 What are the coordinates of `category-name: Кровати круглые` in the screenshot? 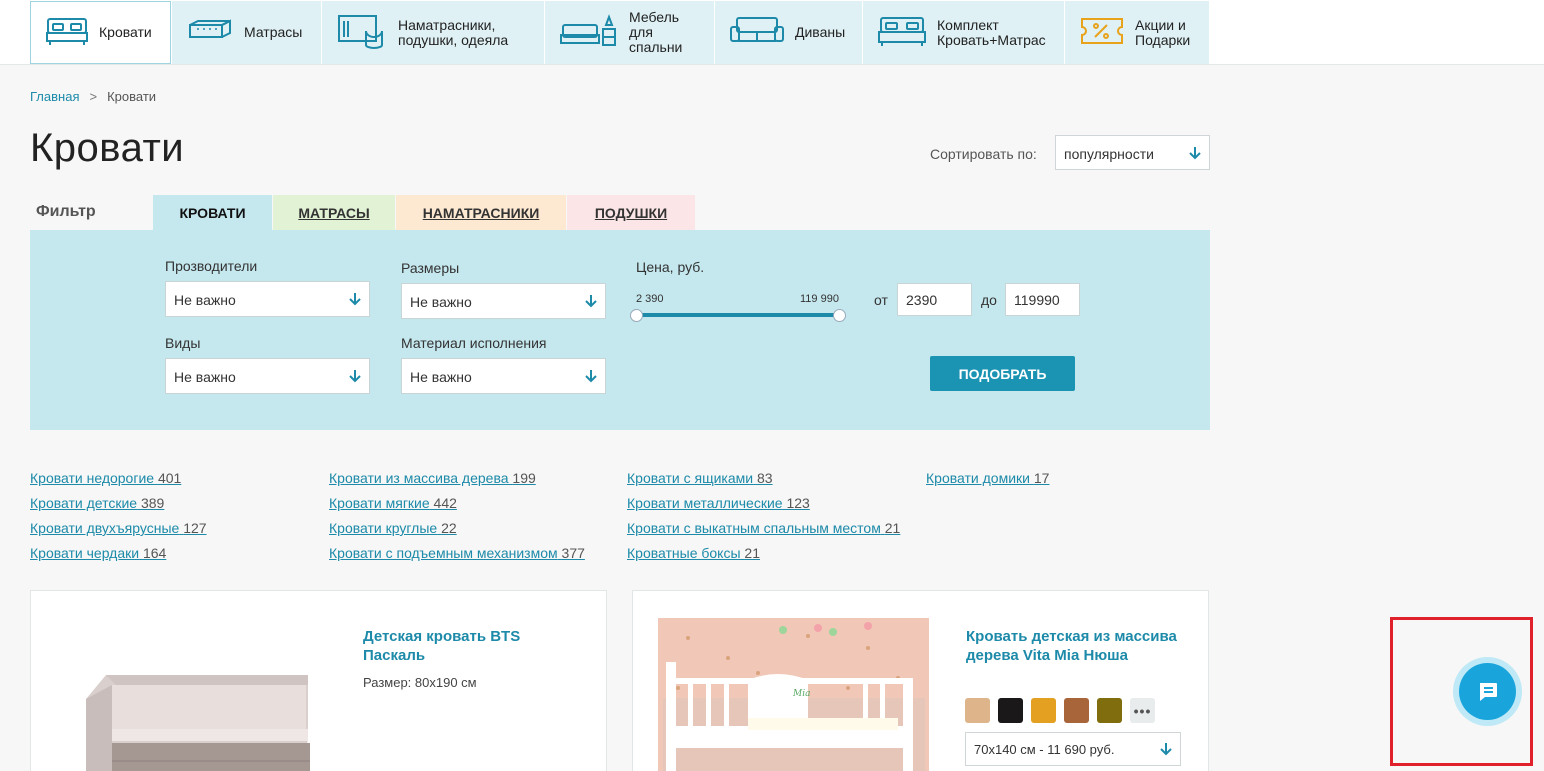 It's located at (383, 528).